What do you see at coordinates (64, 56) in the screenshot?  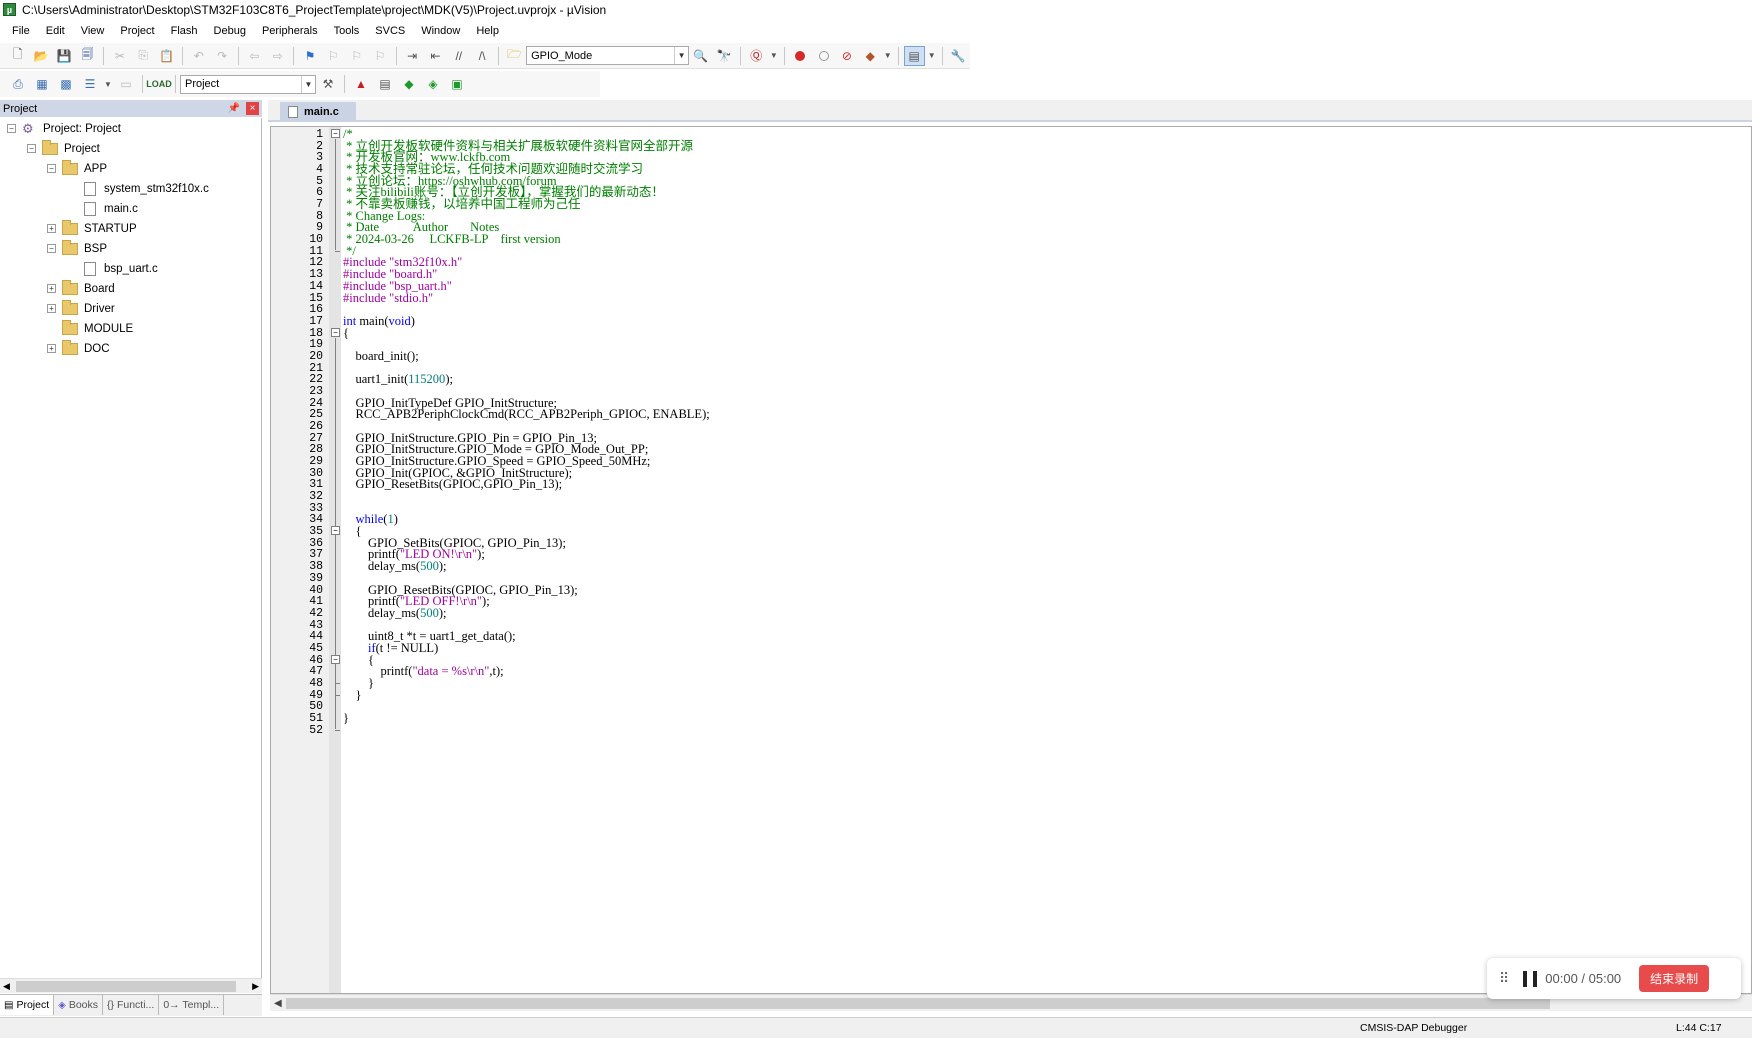 I see `save-icon: 💾` at bounding box center [64, 56].